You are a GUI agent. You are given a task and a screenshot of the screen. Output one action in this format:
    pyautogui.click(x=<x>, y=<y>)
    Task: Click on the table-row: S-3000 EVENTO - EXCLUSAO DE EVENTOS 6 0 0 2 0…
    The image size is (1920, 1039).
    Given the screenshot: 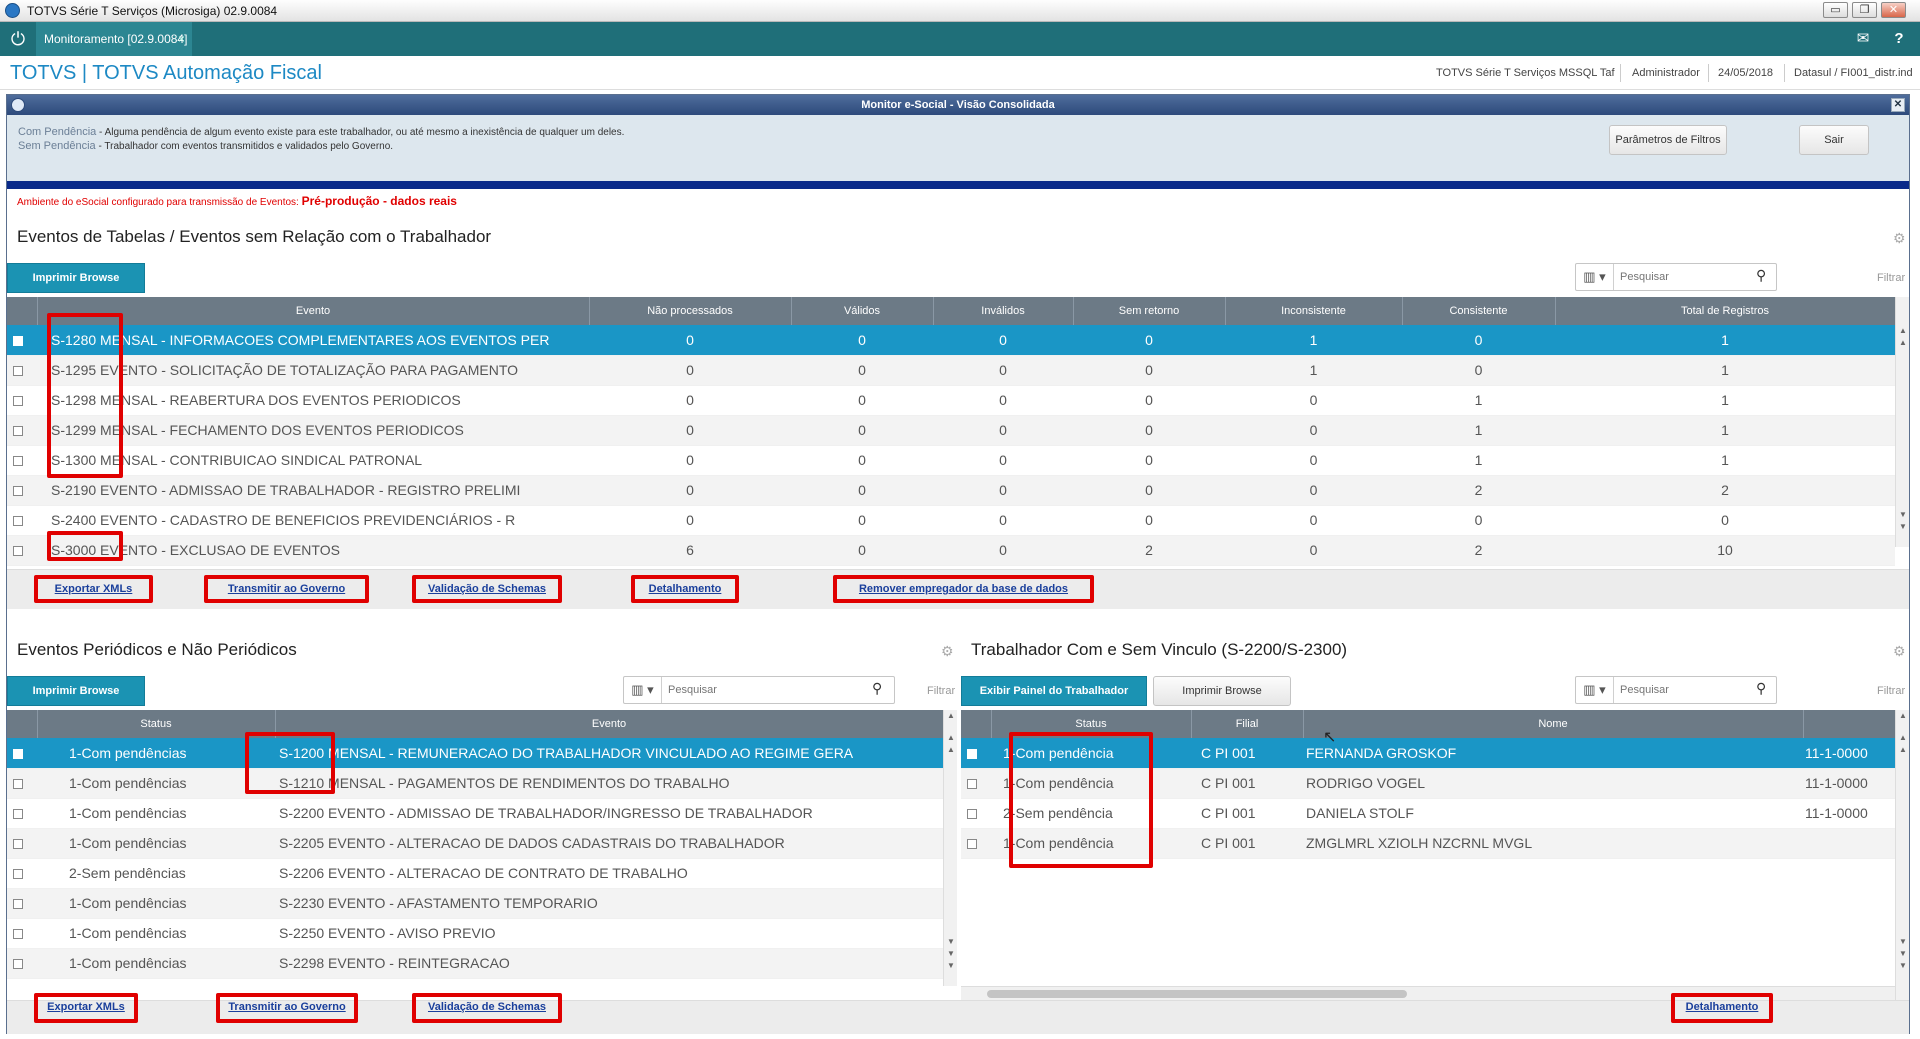 What is the action you would take?
    pyautogui.click(x=951, y=550)
    